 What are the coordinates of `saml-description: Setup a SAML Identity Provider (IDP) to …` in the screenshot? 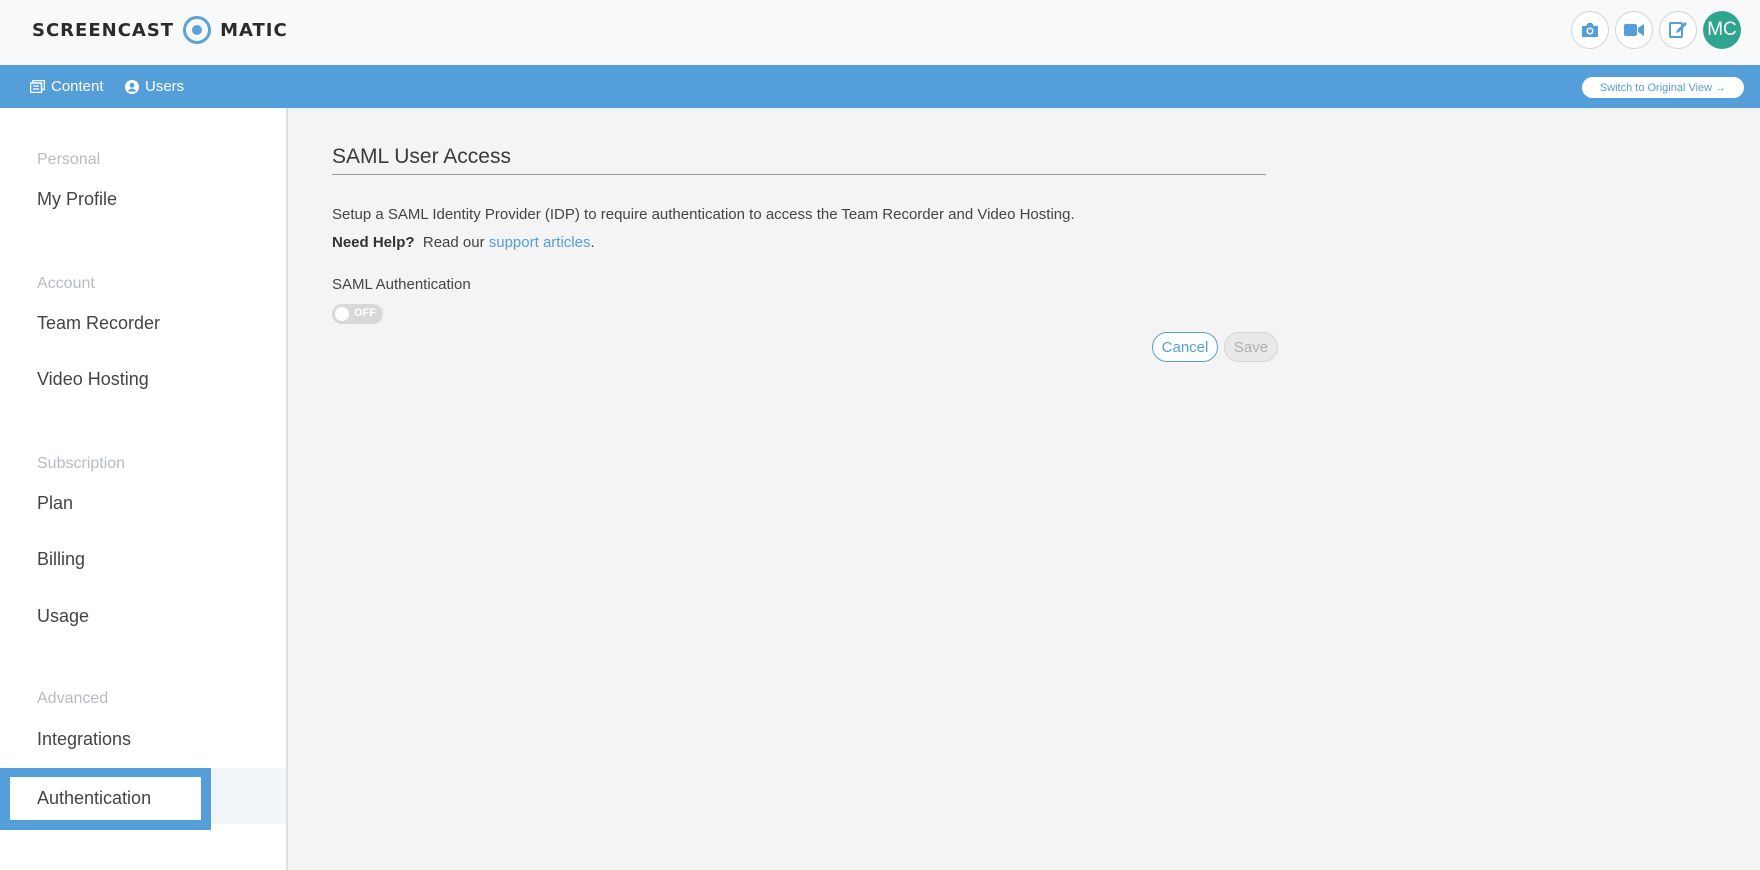 It's located at (703, 214).